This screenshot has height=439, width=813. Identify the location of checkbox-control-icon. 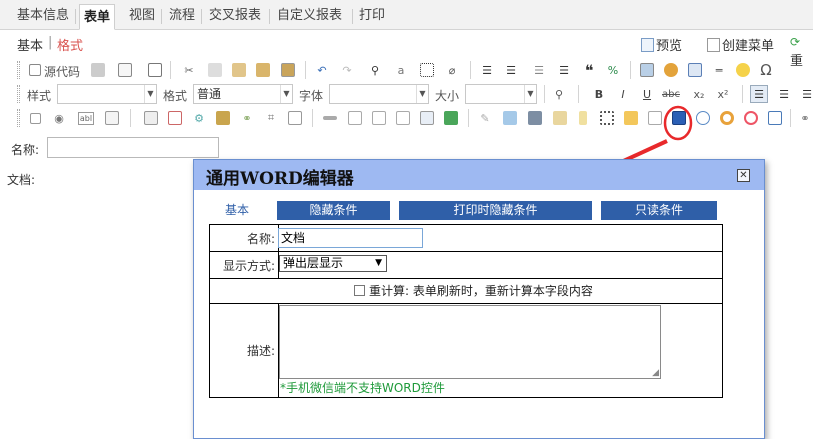
(35, 118).